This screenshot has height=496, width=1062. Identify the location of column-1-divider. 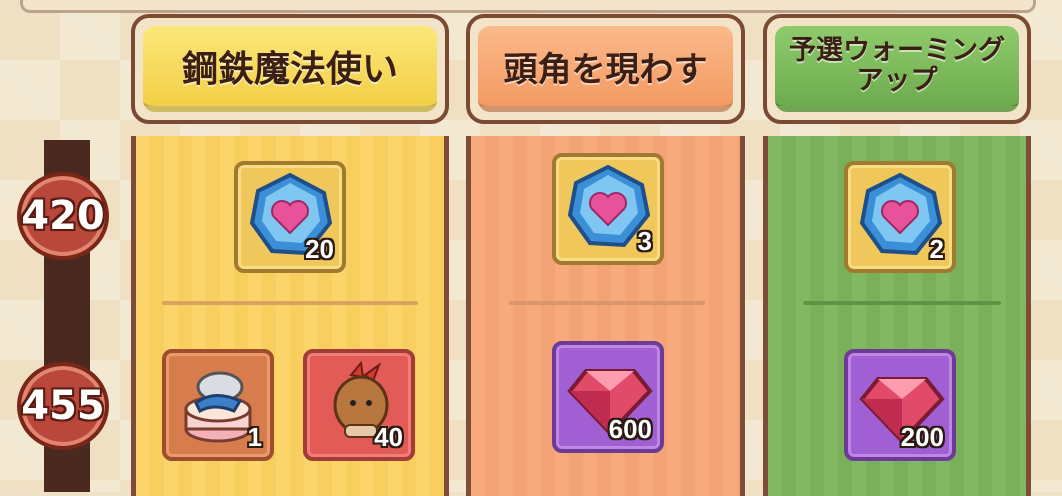
(290, 303).